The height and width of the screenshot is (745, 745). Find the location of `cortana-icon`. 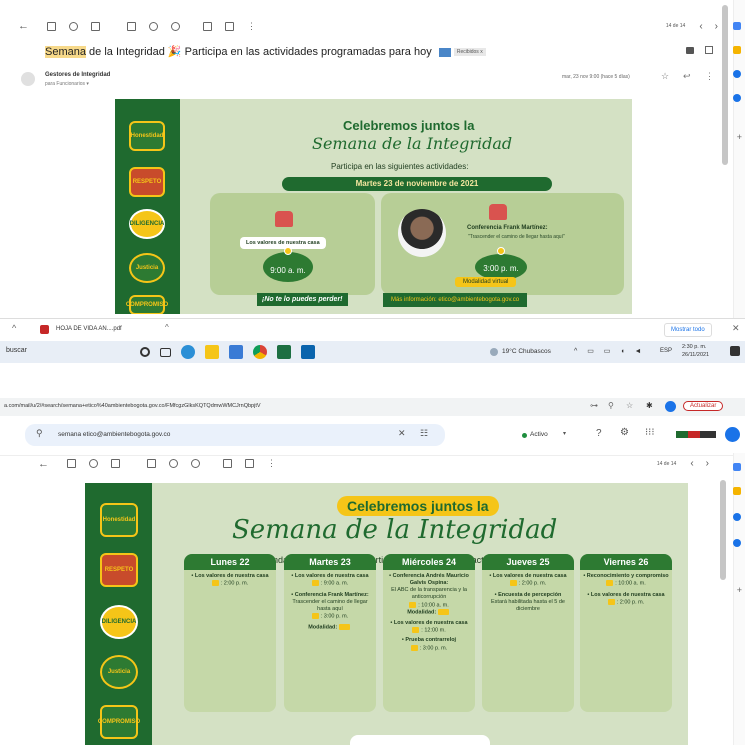

cortana-icon is located at coordinates (145, 352).